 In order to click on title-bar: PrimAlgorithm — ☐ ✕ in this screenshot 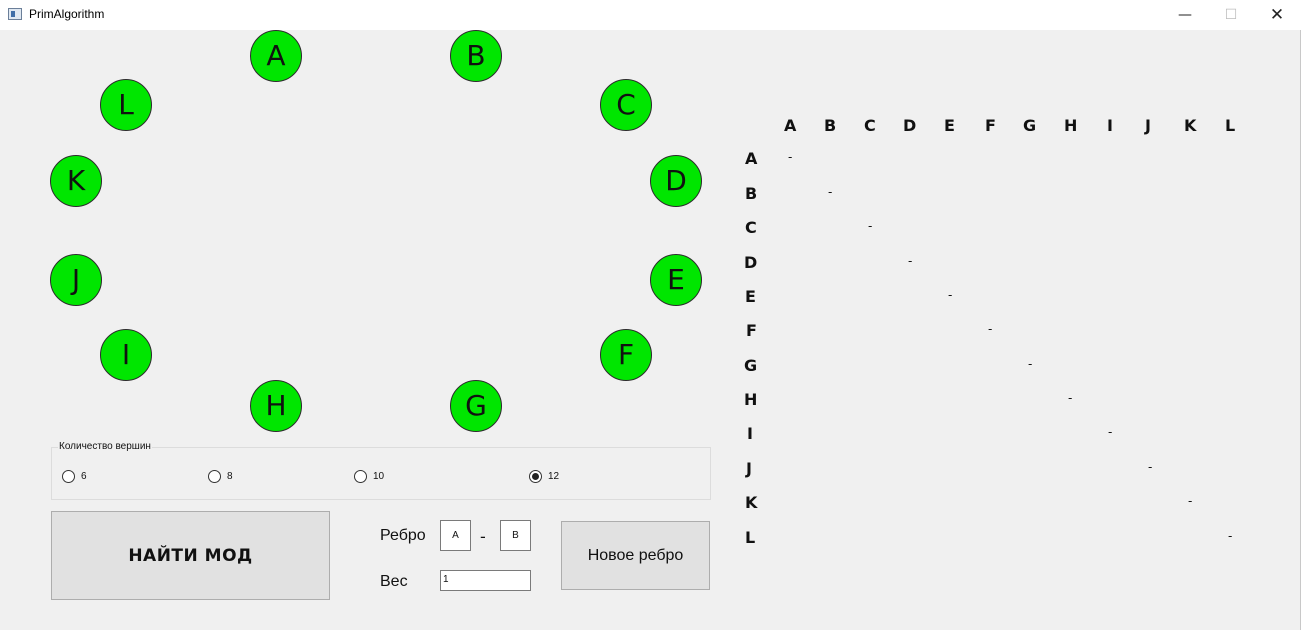, I will do `click(650, 15)`.